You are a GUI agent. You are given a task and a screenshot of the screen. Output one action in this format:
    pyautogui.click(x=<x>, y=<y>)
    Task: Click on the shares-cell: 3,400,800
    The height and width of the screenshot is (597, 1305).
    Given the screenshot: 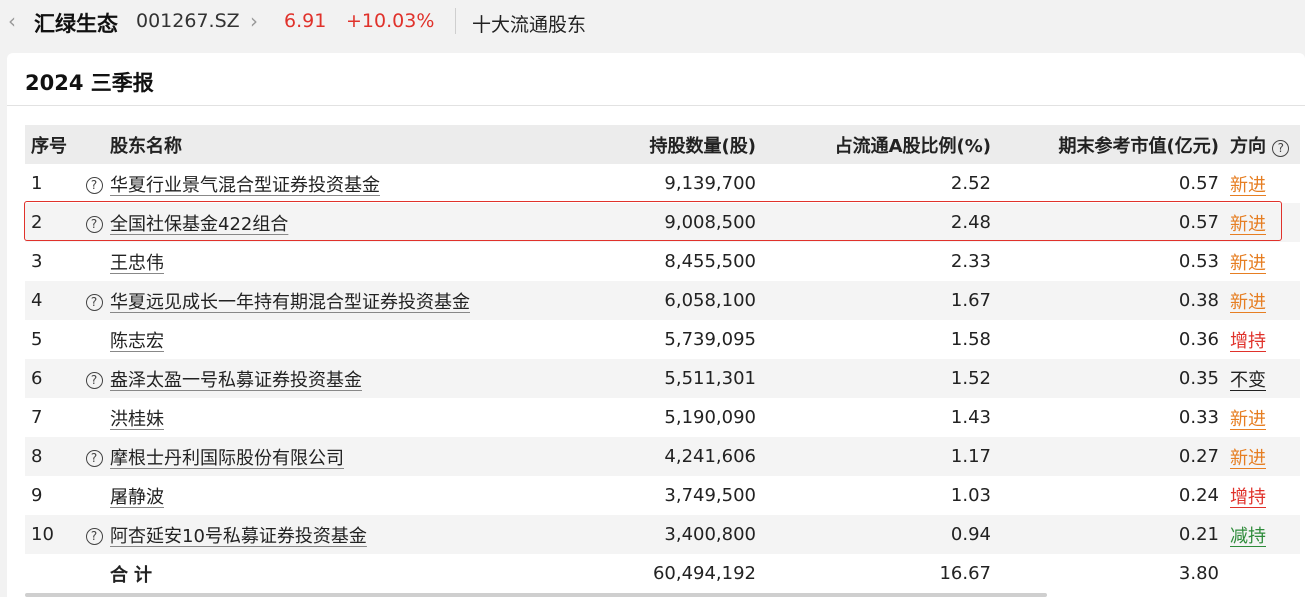 What is the action you would take?
    pyautogui.click(x=665, y=534)
    